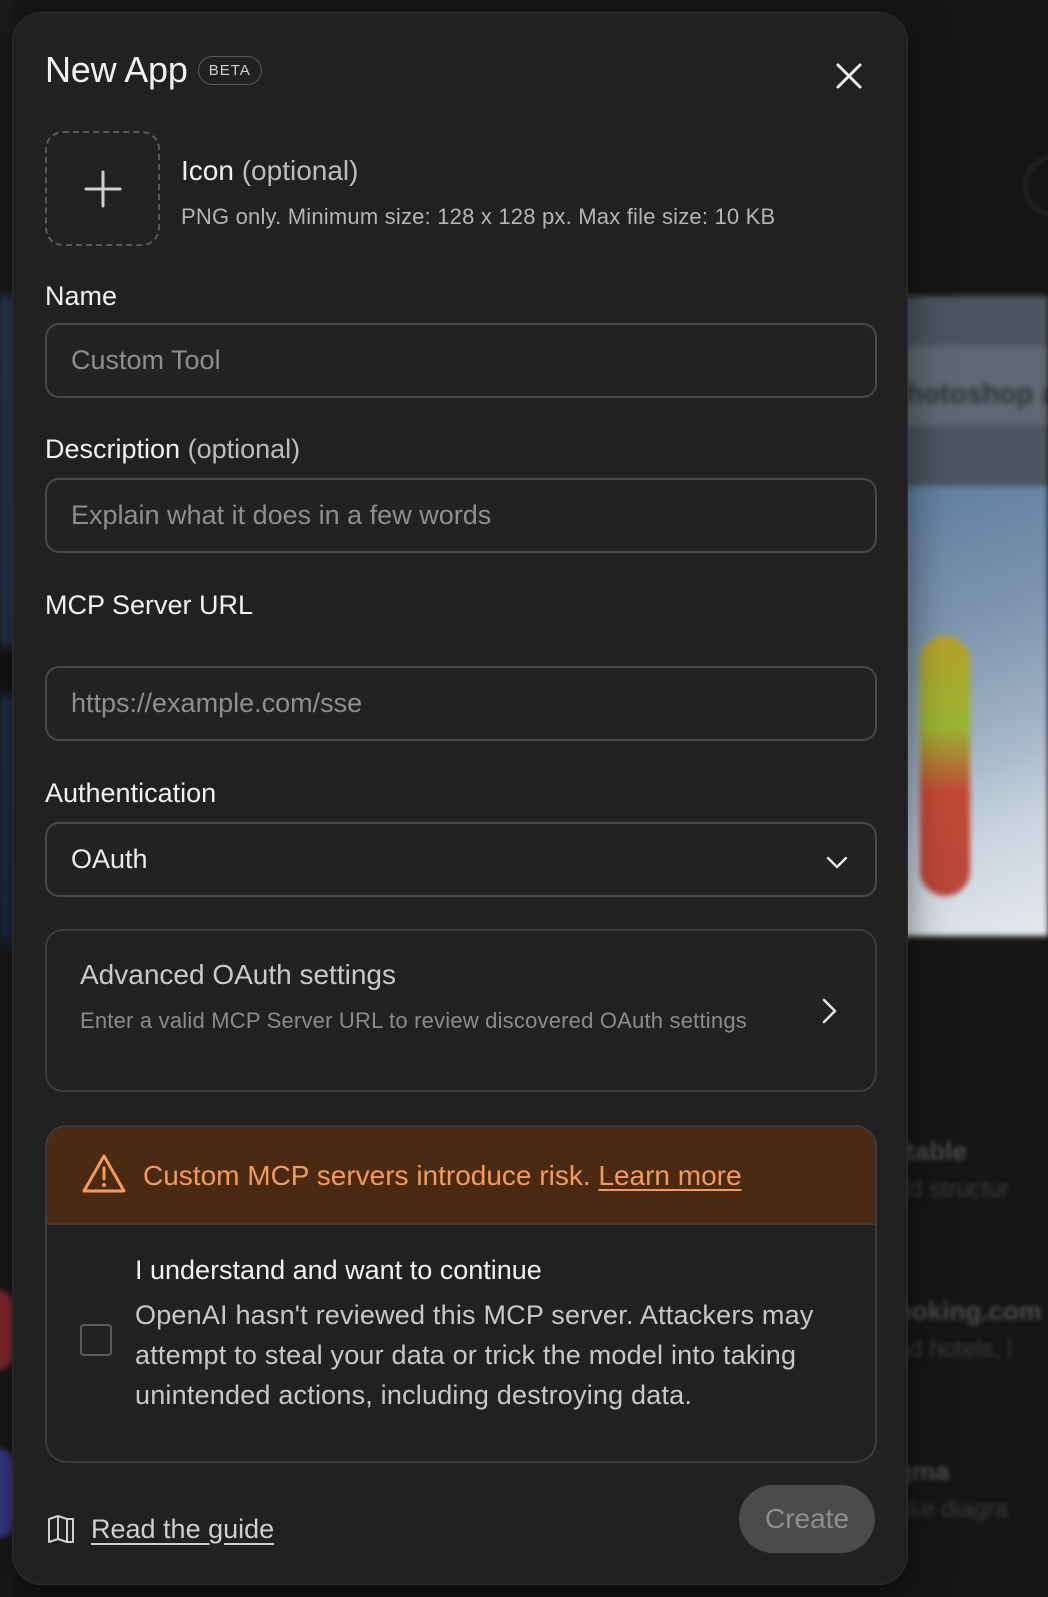 This screenshot has height=1597, width=1048. I want to click on background-item-sub: dd structur, so click(953, 1189).